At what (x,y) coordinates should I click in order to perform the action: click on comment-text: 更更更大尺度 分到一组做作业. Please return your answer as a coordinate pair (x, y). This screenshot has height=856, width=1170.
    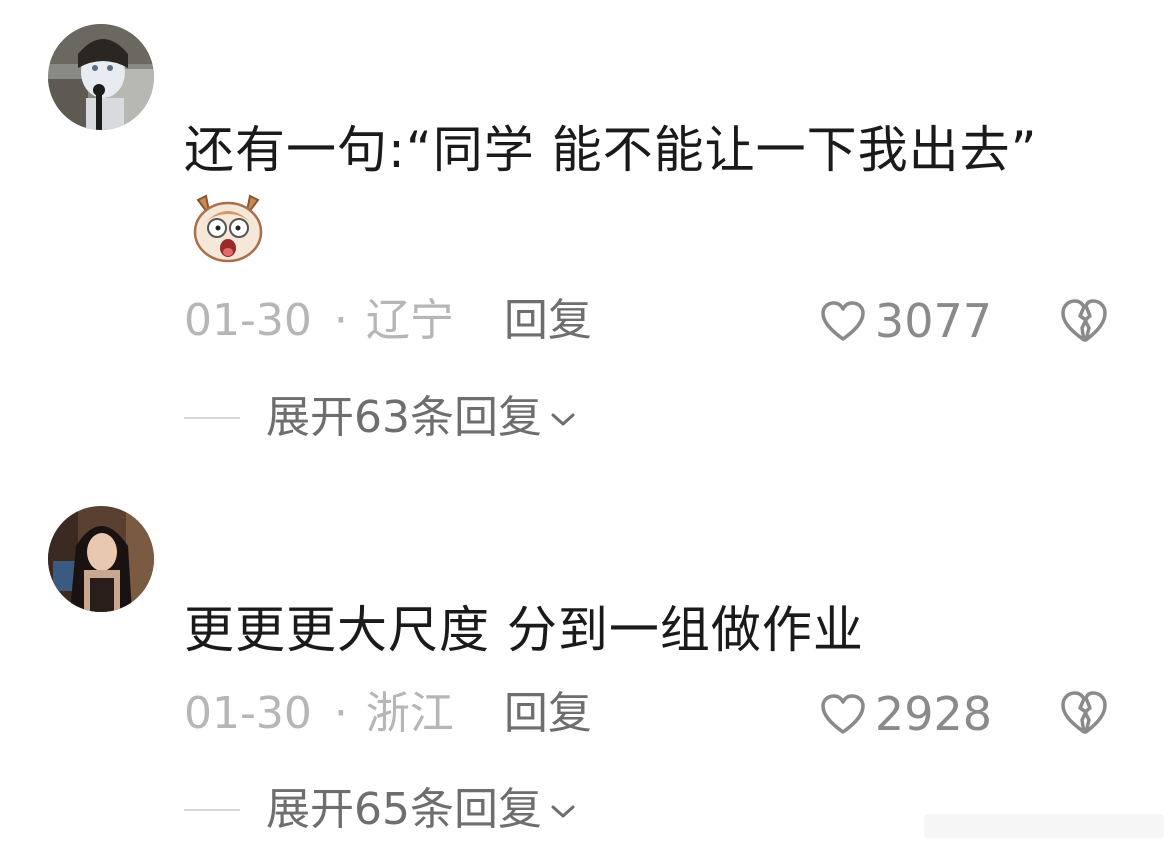
    Looking at the image, I should click on (634, 630).